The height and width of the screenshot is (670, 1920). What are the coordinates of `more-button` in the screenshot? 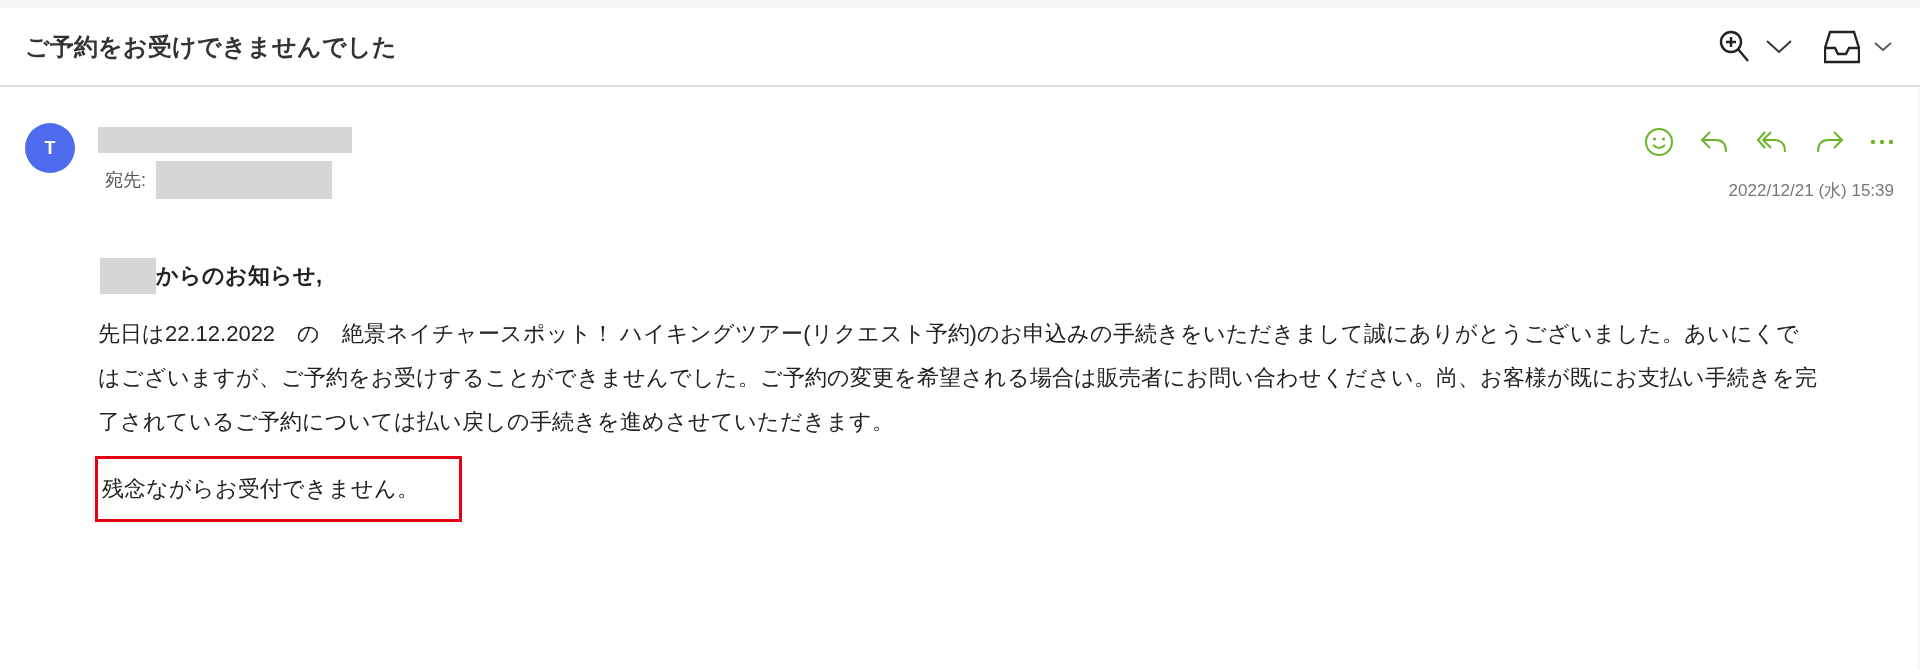 It's located at (1882, 142).